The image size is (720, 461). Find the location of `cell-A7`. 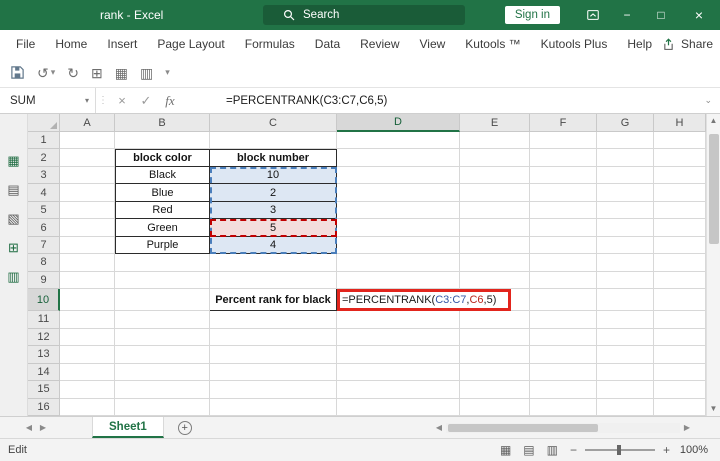

cell-A7 is located at coordinates (87, 245).